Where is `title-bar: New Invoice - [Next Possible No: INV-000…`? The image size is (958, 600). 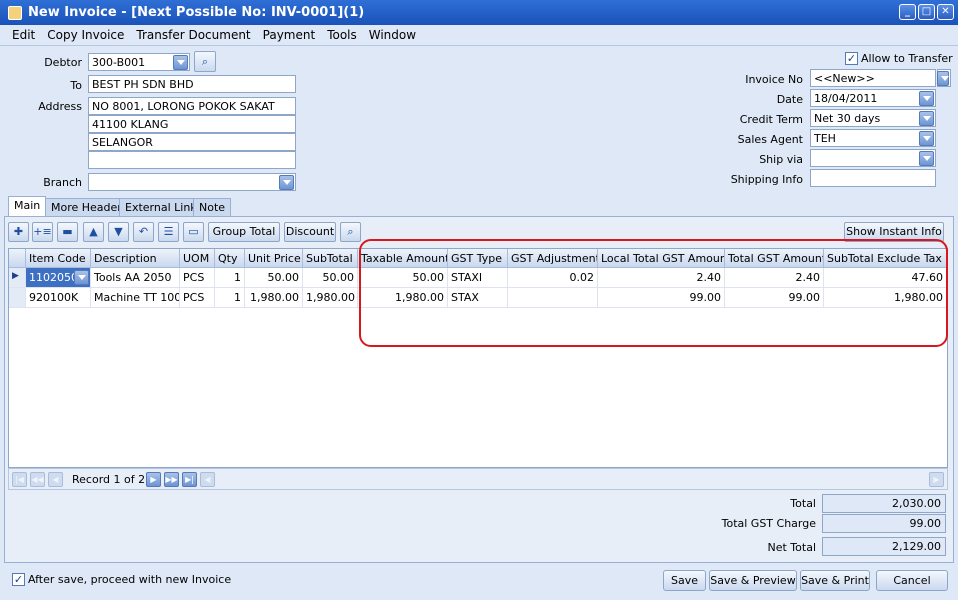 title-bar: New Invoice - [Next Possible No: INV-000… is located at coordinates (479, 12).